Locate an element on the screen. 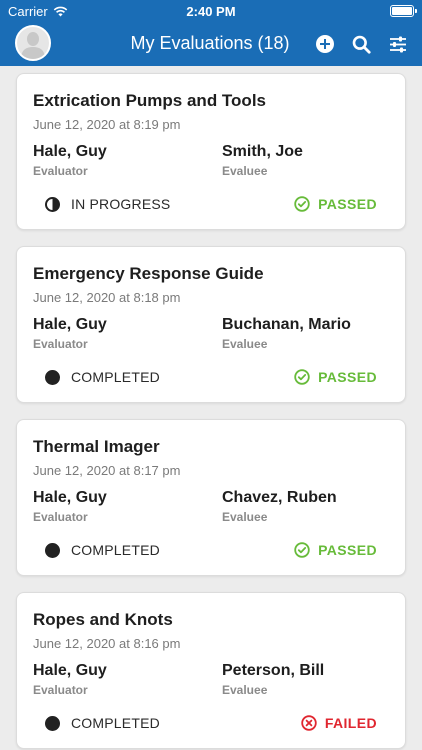  evaluee-name: Chavez, Ruben is located at coordinates (279, 497).